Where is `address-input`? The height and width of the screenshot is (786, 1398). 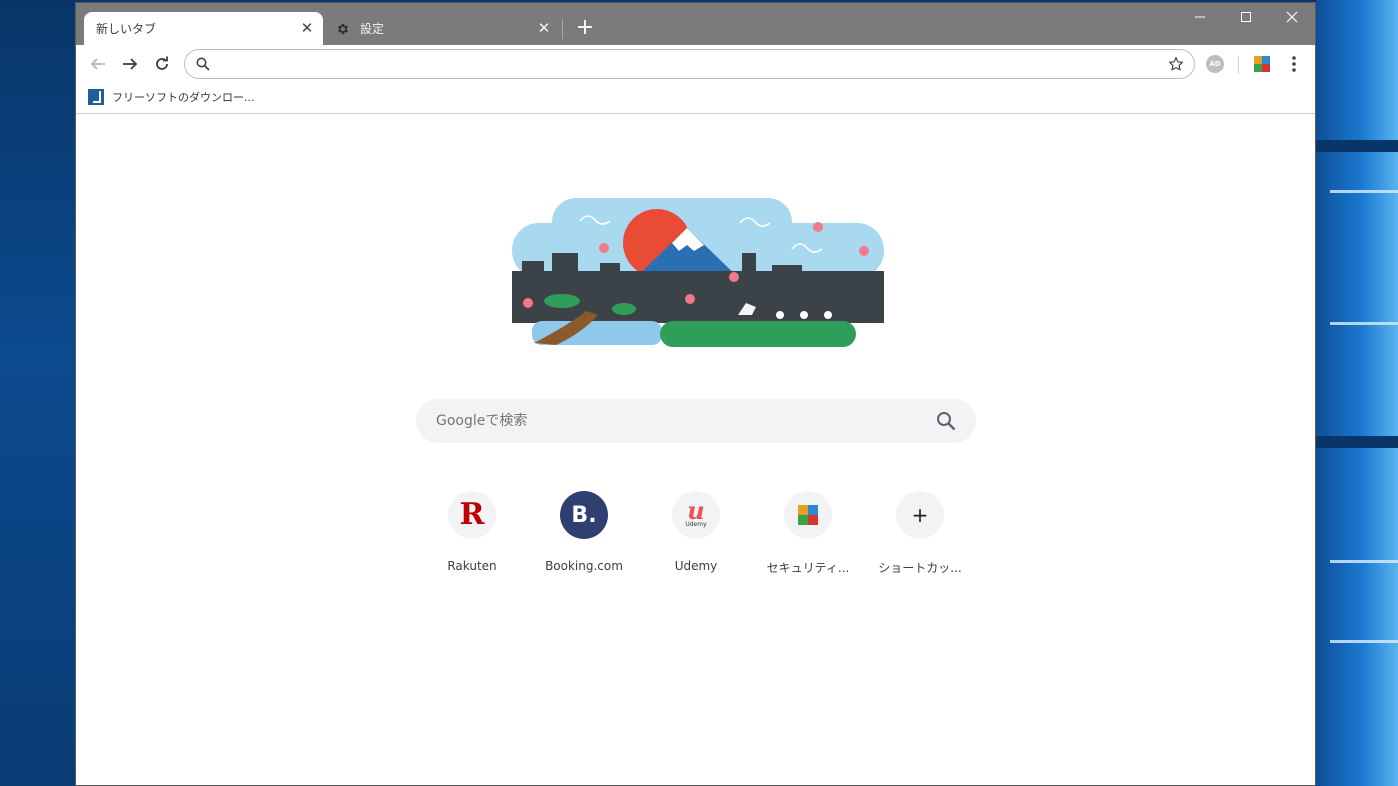
address-input is located at coordinates (691, 64).